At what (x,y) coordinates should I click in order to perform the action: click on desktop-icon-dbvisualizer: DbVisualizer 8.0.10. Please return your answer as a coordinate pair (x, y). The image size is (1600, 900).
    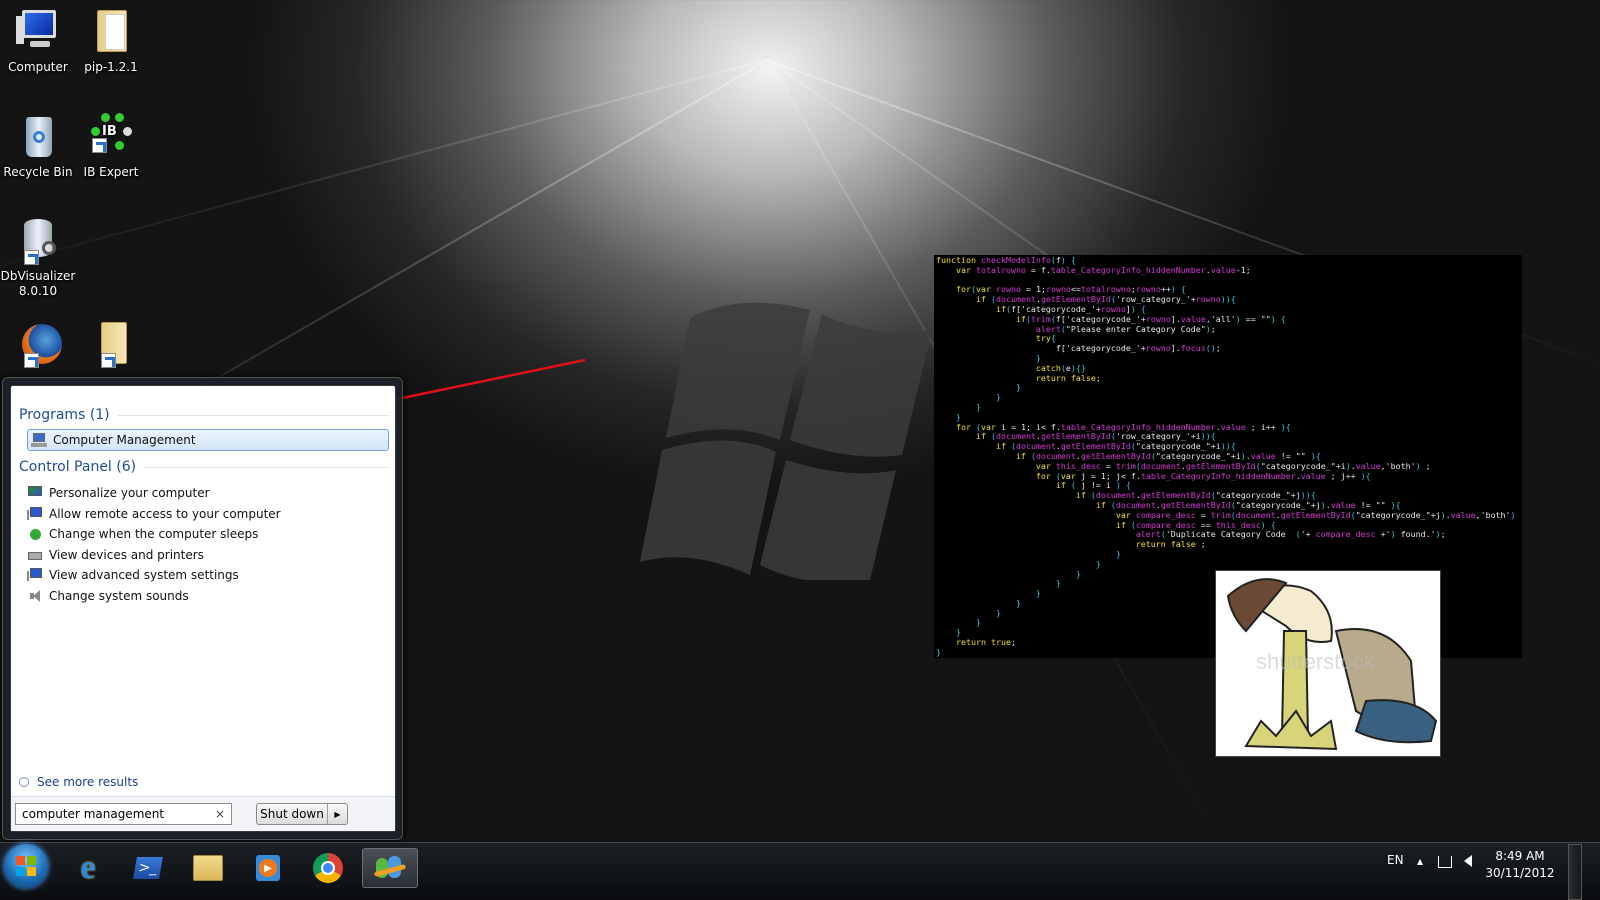
    Looking at the image, I should click on (38, 258).